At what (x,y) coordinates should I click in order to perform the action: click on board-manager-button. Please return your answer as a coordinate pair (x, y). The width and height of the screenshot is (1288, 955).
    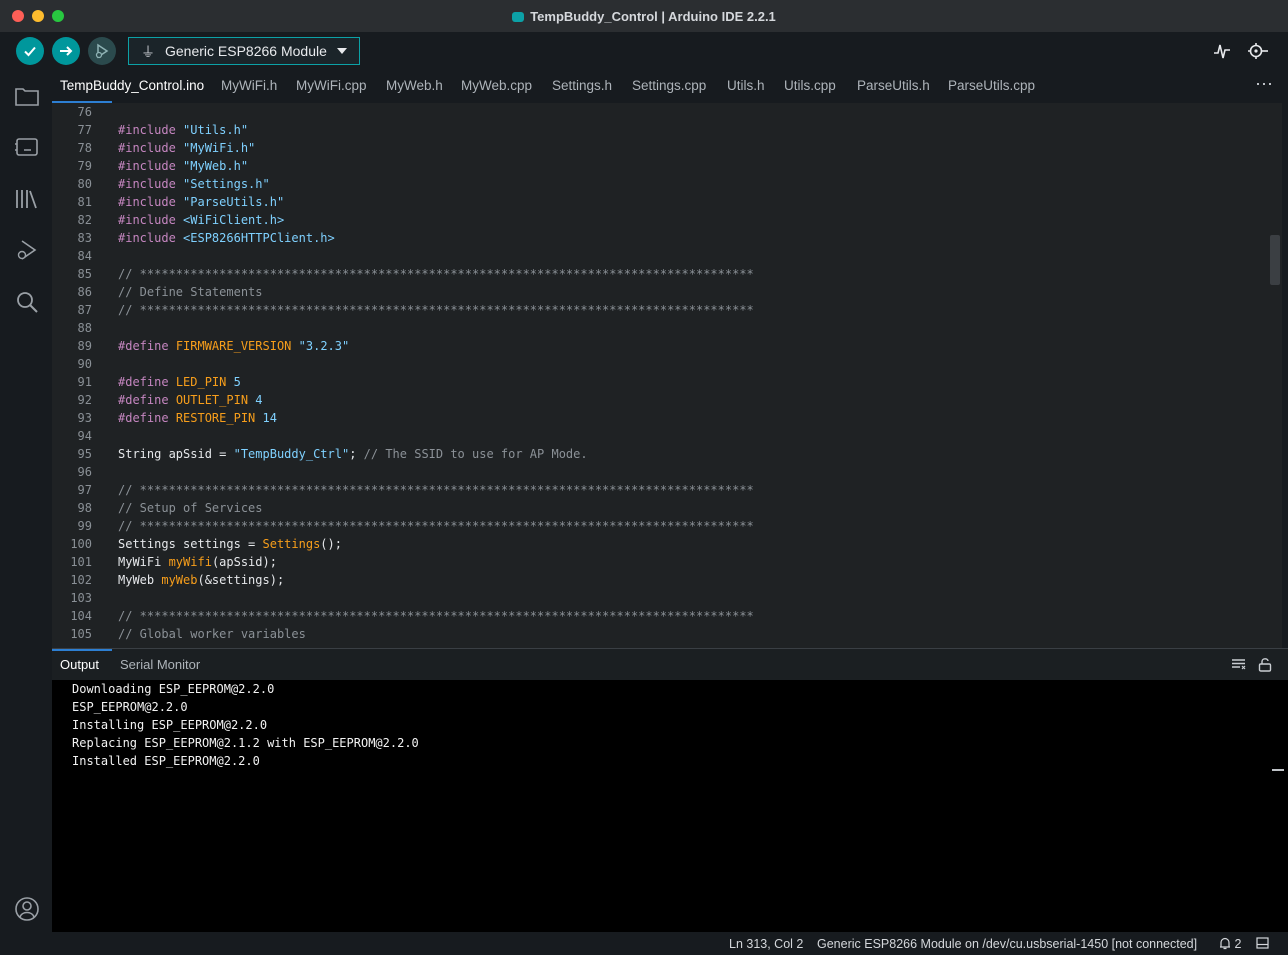
    Looking at the image, I should click on (27, 147).